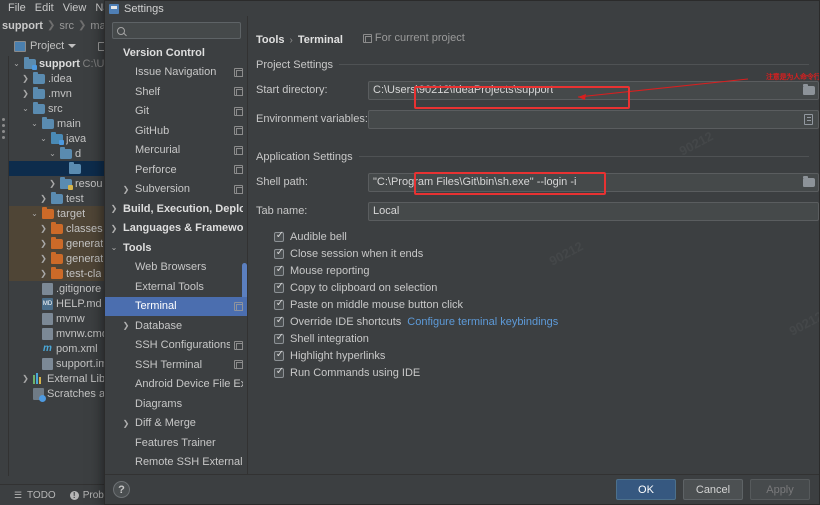  I want to click on project-tree-row: ⌄ support C:\Us, so click(59, 63).